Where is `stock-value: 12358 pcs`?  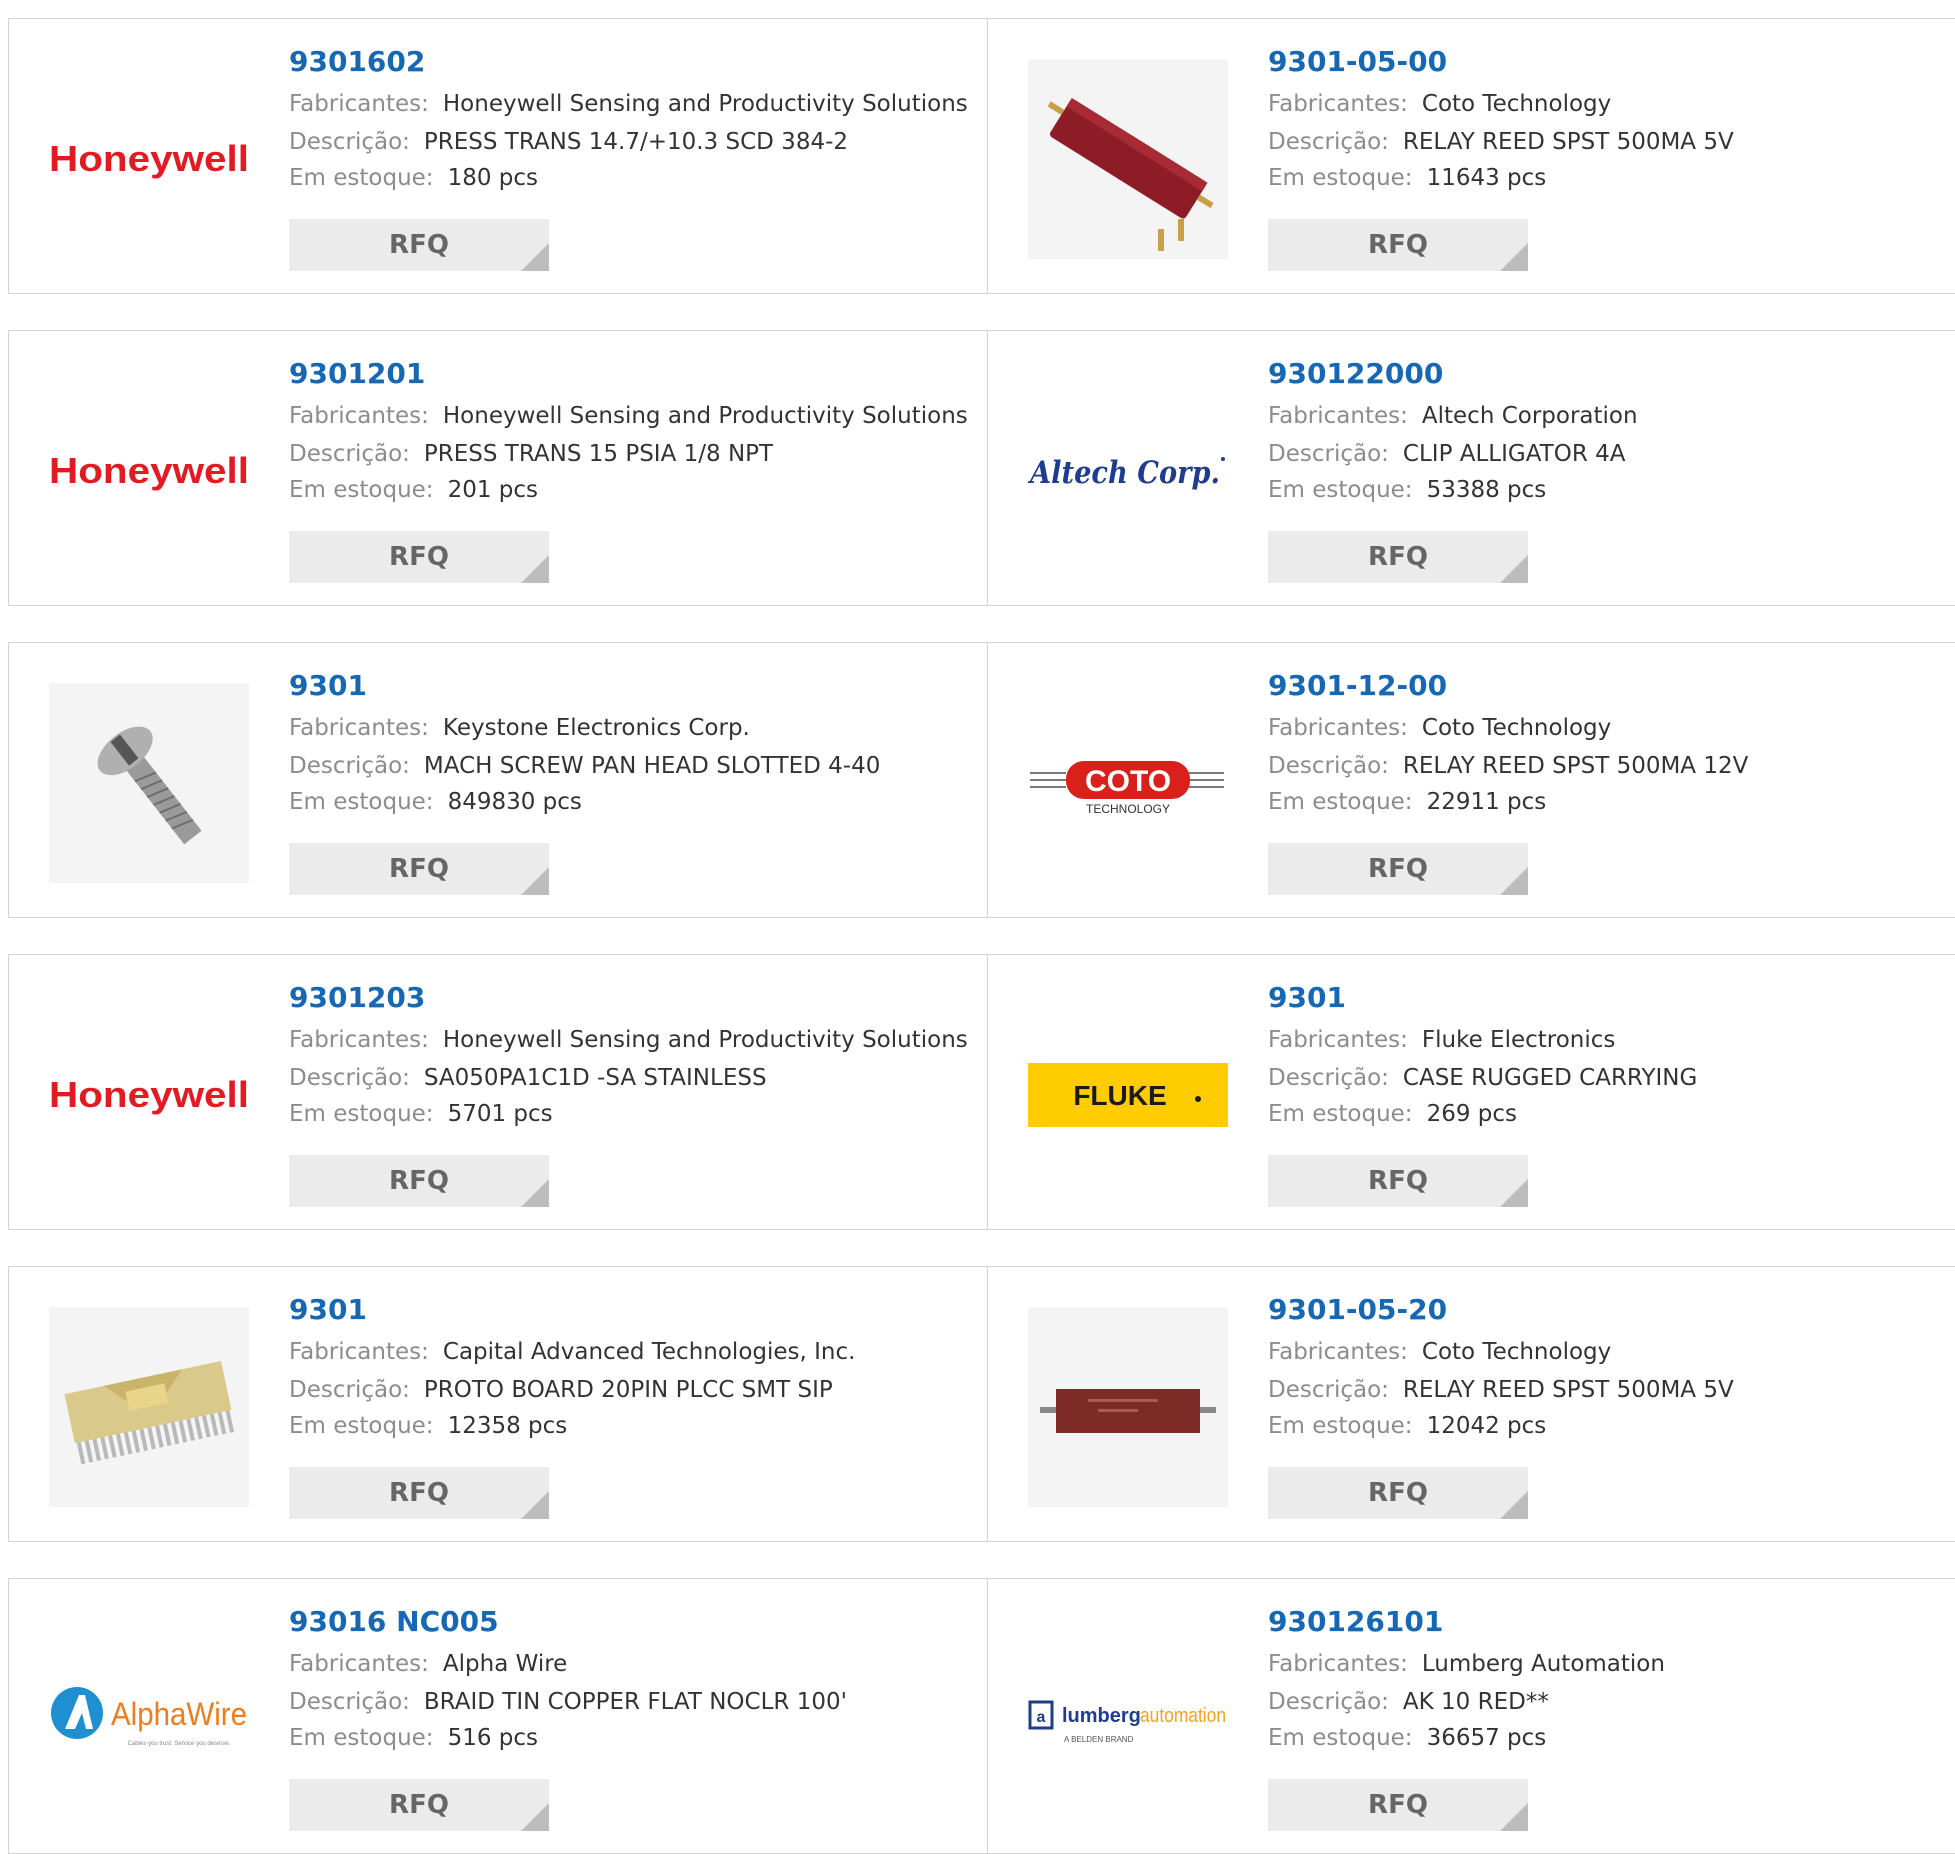
stock-value: 12358 pcs is located at coordinates (507, 1426).